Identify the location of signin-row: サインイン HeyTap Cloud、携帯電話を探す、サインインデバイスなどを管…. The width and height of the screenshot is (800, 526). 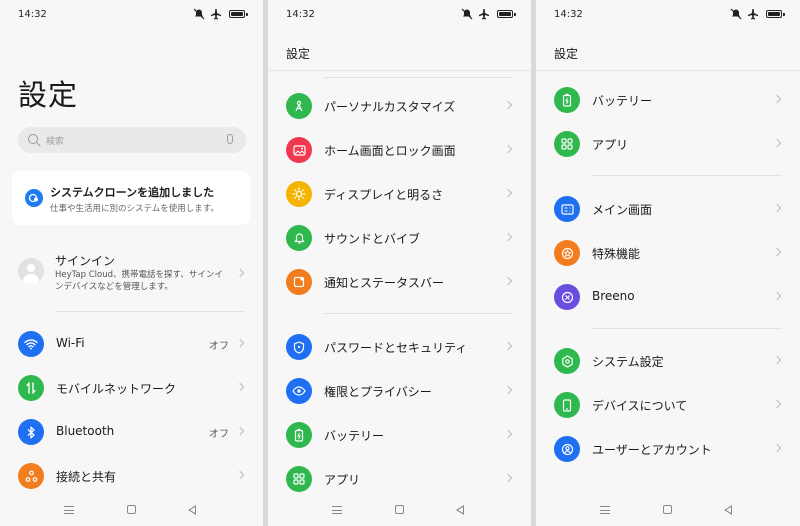
(131, 272).